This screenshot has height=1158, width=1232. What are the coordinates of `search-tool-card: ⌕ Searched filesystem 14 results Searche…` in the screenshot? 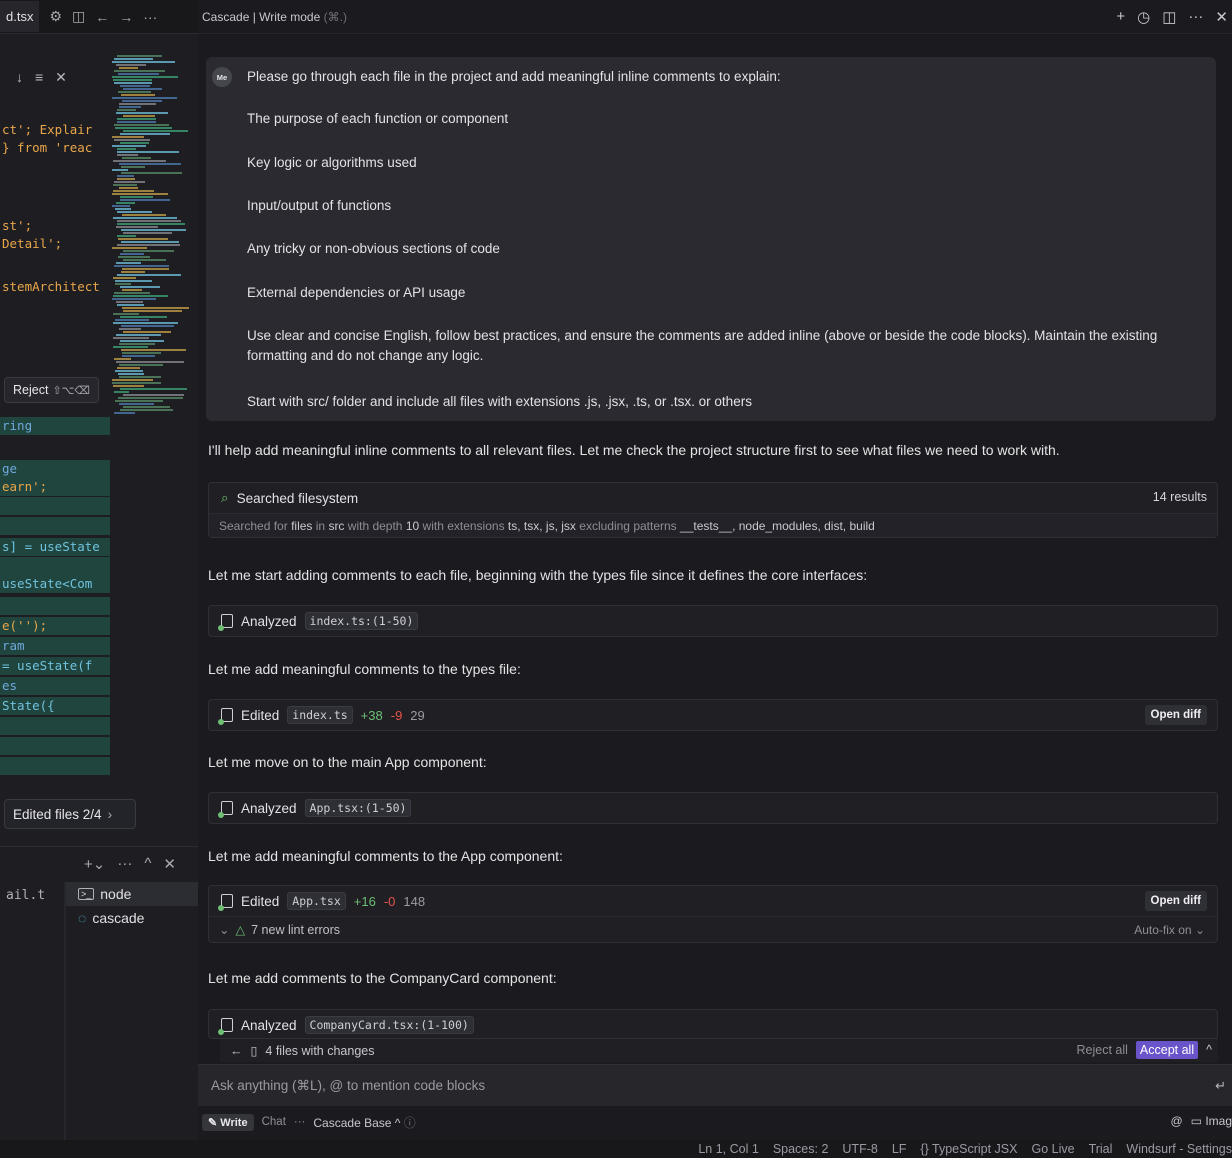 It's located at (713, 510).